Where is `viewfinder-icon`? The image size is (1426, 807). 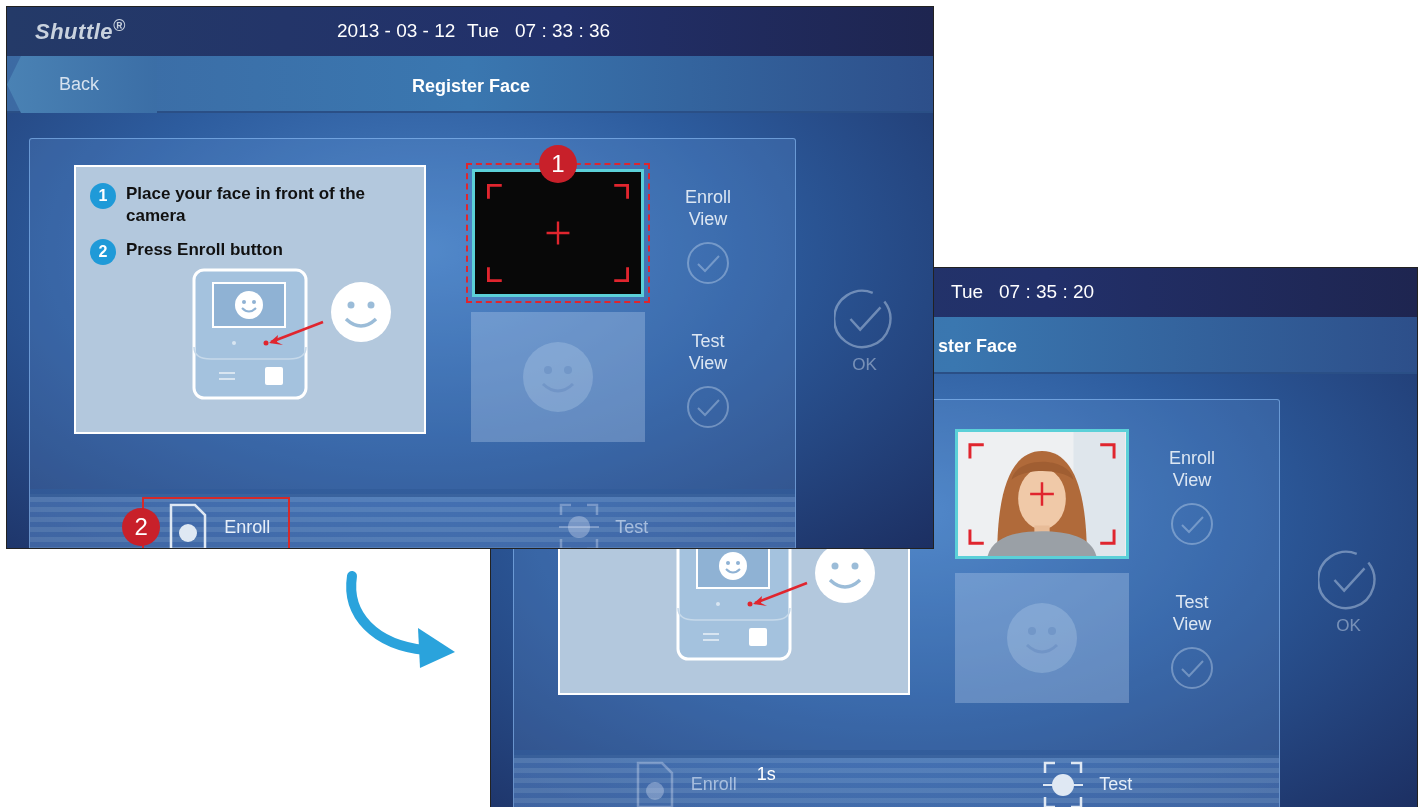
viewfinder-icon is located at coordinates (1042, 494).